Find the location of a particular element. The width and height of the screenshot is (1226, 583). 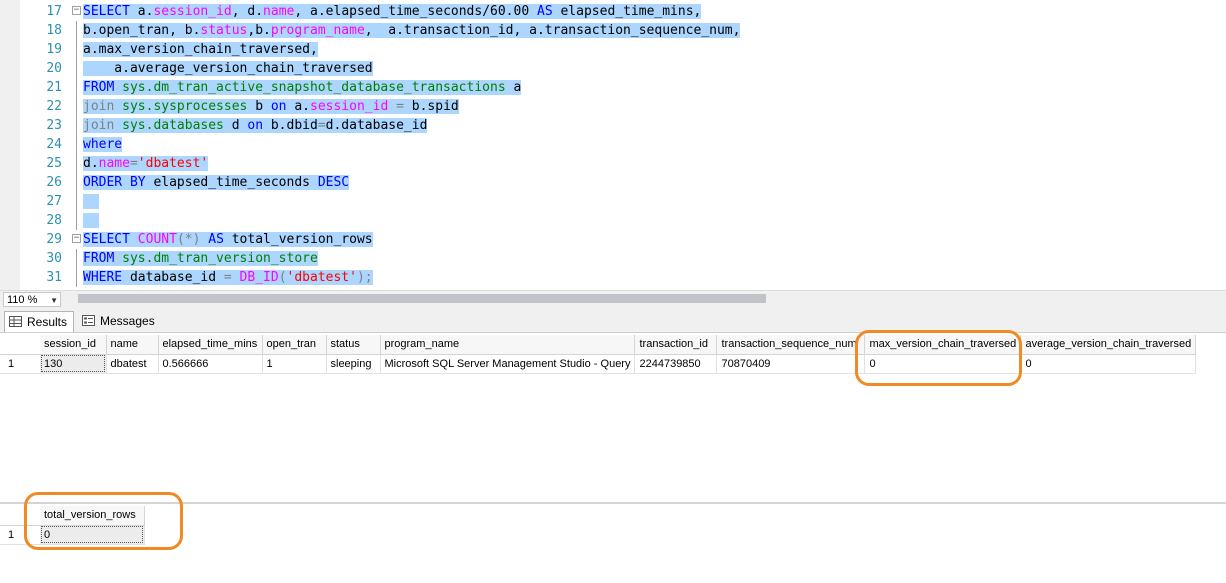

code-text: where is located at coordinates (103, 144).